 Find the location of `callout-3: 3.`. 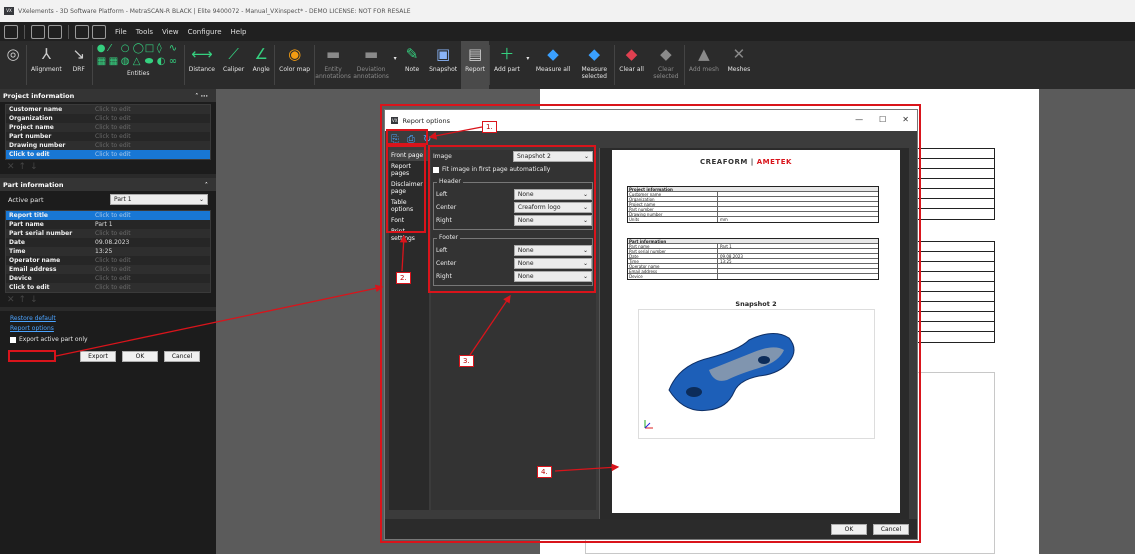

callout-3: 3. is located at coordinates (466, 361).